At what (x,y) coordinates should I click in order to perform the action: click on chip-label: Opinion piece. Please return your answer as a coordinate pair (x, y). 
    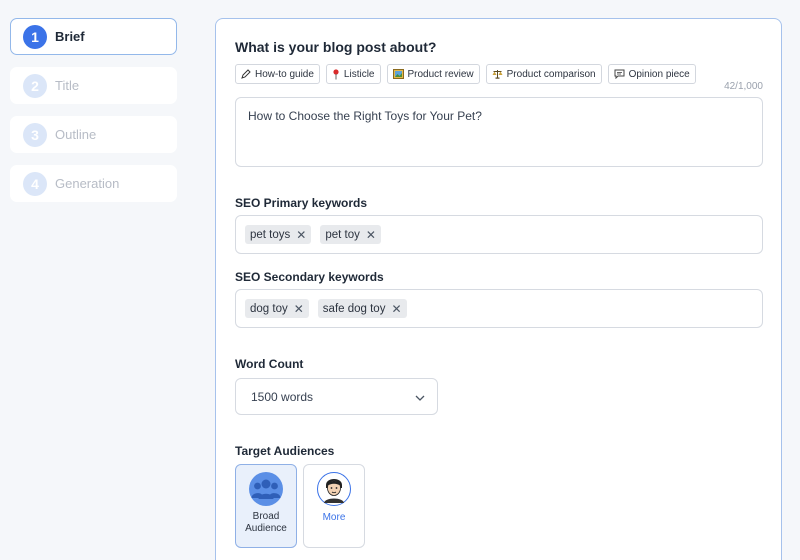
    Looking at the image, I should click on (659, 74).